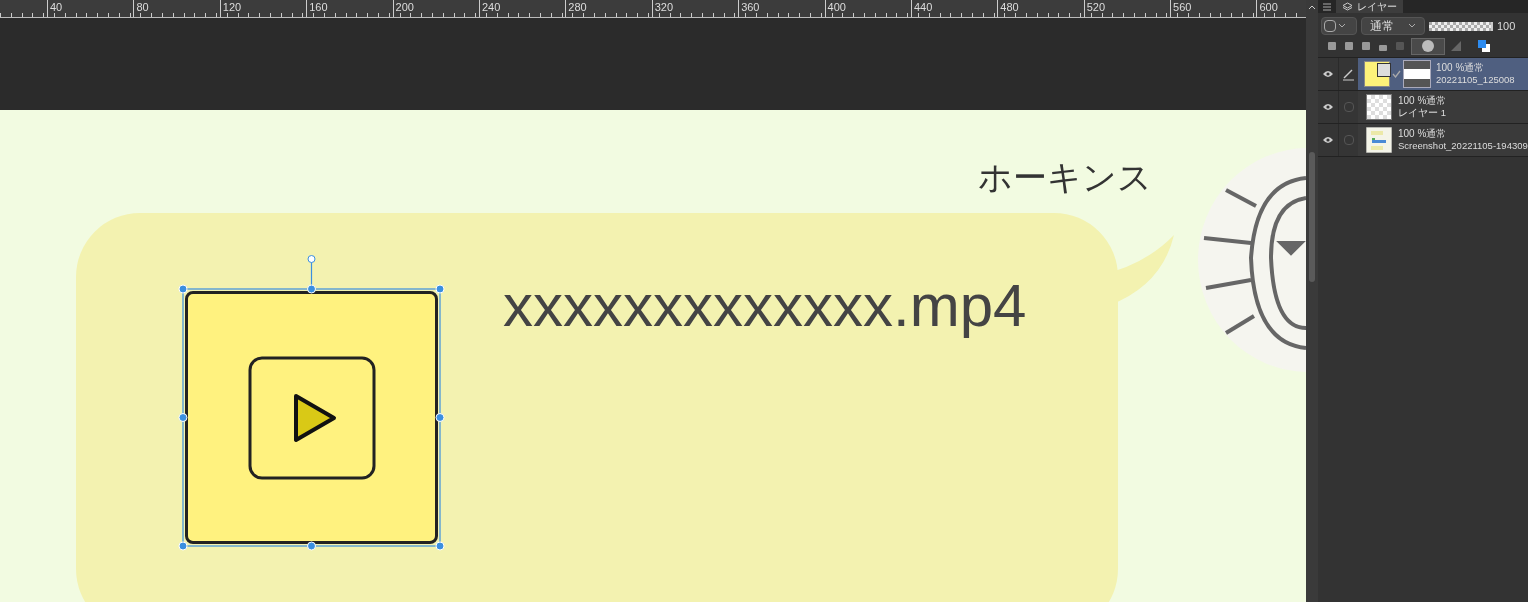  I want to click on ruler-label: 480, so click(1009, 7).